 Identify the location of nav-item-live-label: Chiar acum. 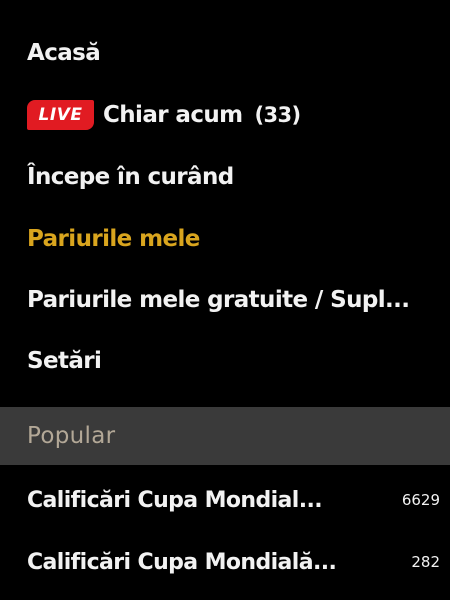
(173, 115).